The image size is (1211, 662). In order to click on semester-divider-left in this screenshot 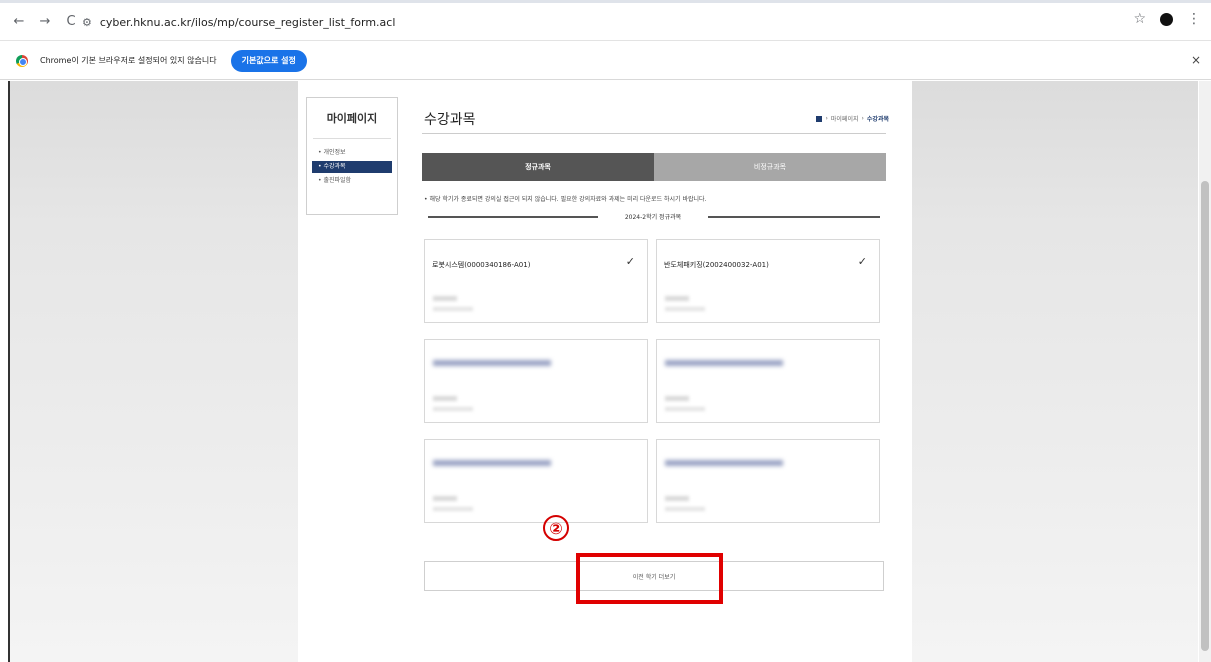, I will do `click(513, 217)`.